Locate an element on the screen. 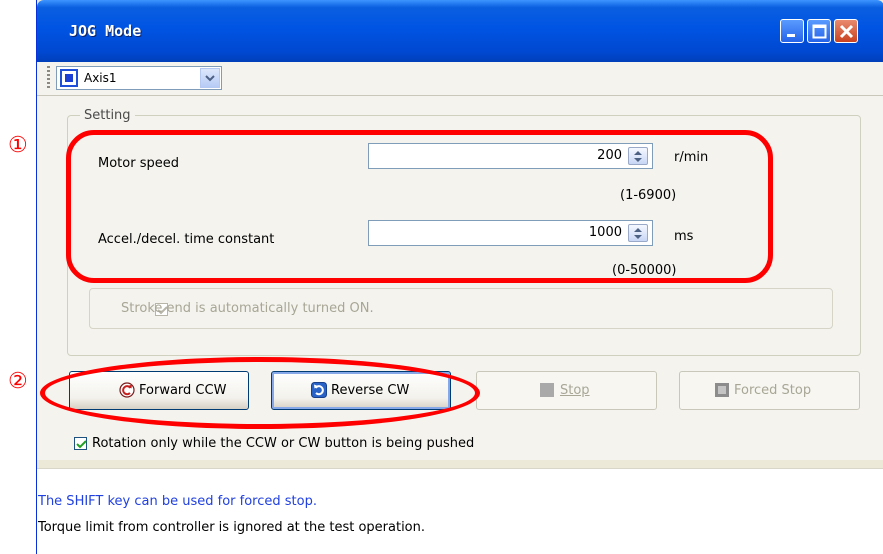  motor-speed-range: (1-6900) is located at coordinates (648, 195).